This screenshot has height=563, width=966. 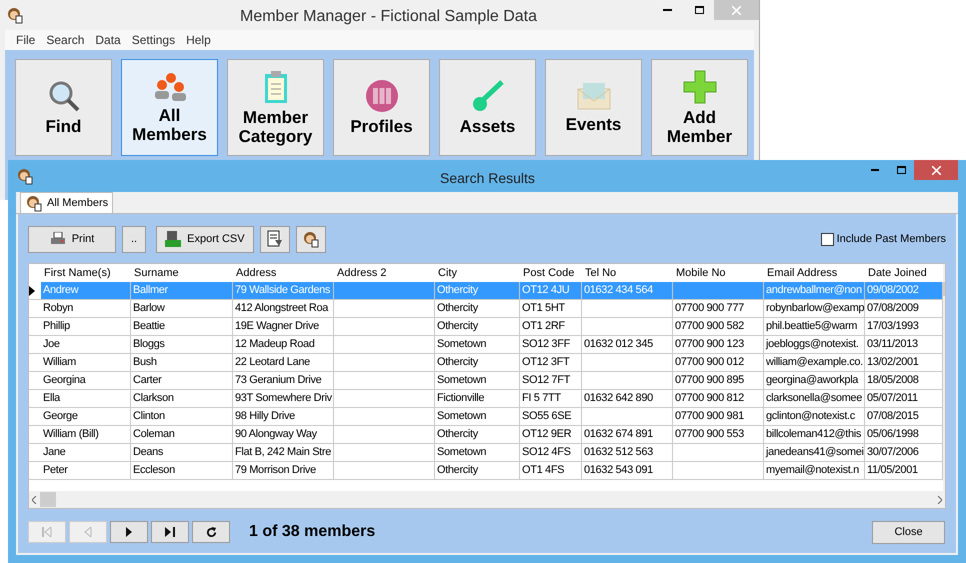 I want to click on close-button: Close, so click(x=908, y=532).